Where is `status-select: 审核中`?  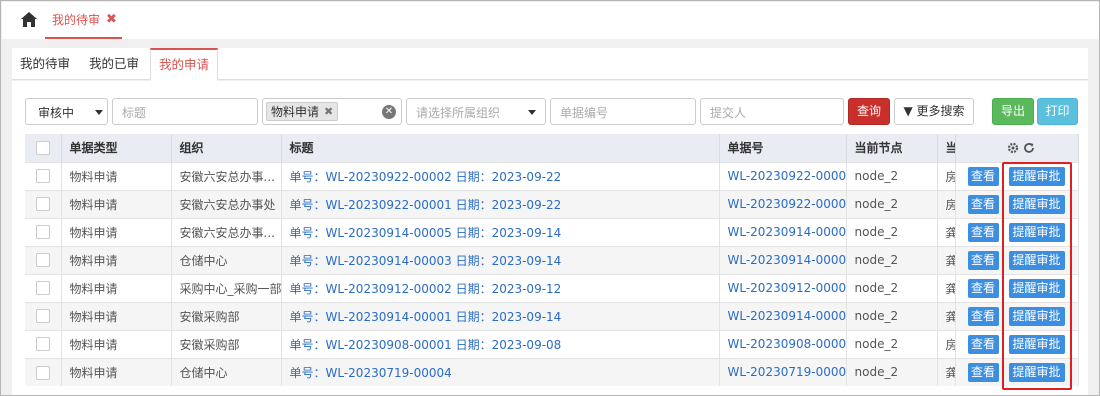
status-select: 审核中 is located at coordinates (66, 111).